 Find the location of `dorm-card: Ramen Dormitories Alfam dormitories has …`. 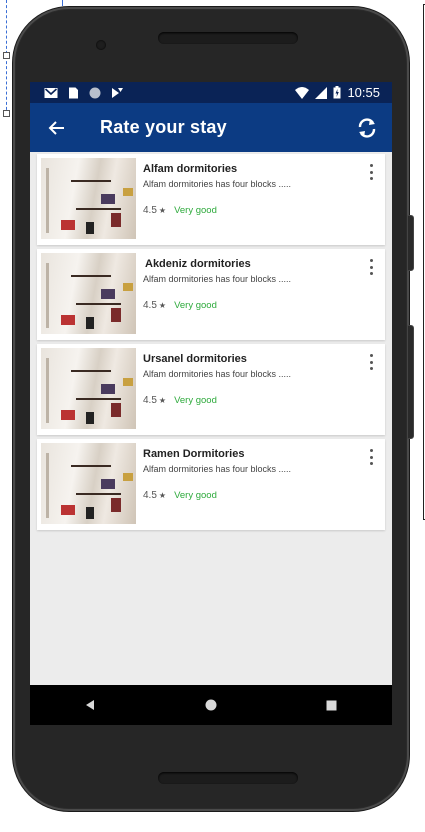

dorm-card: Ramen Dormitories Alfam dormitories has … is located at coordinates (211, 484).